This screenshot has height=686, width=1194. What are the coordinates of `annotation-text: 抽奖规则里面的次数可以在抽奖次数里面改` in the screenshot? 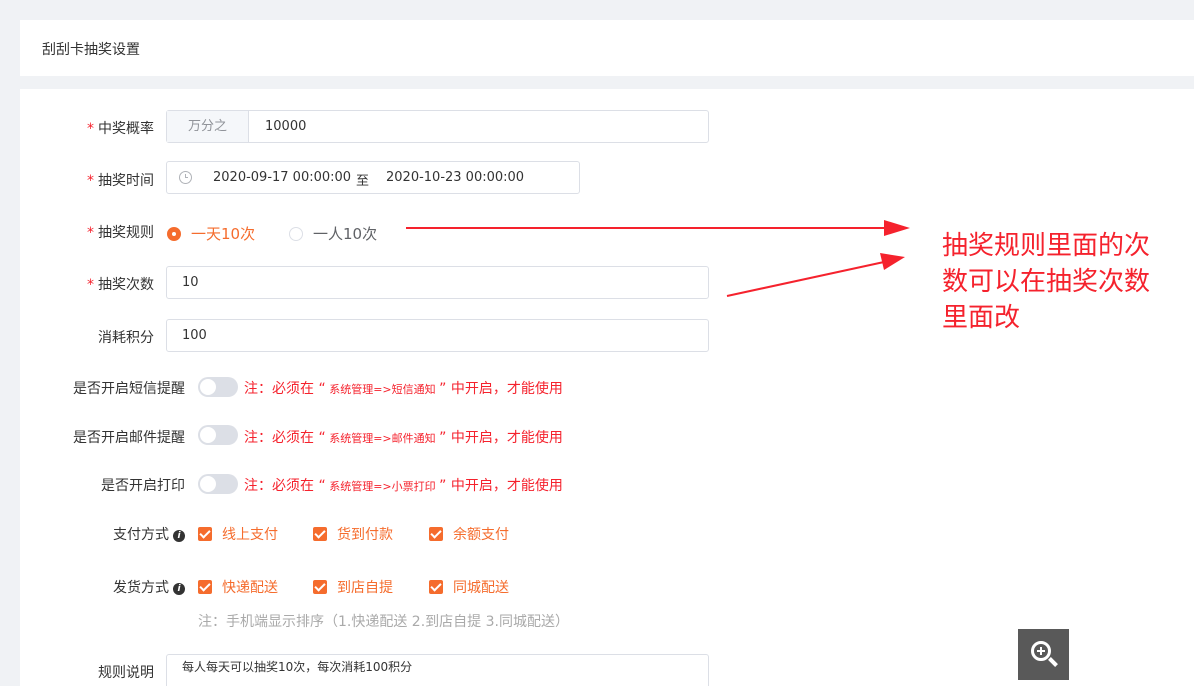 It's located at (1046, 282).